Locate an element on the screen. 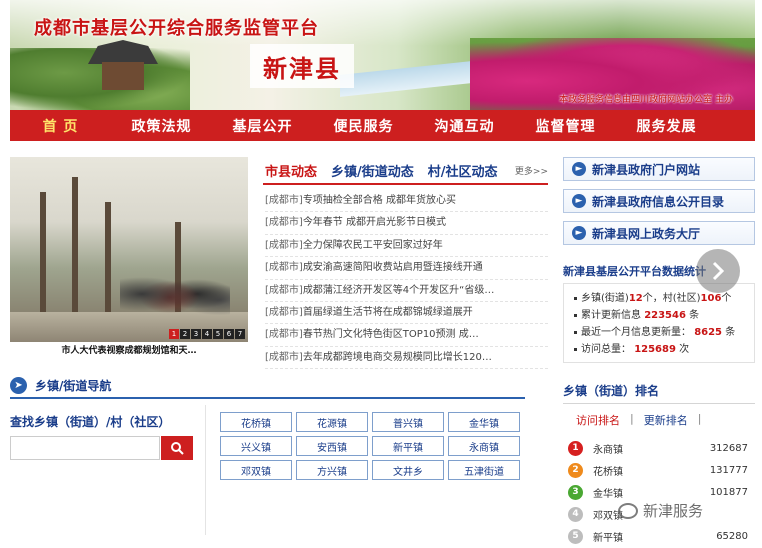  town-link: 安西镇 is located at coordinates (332, 446).